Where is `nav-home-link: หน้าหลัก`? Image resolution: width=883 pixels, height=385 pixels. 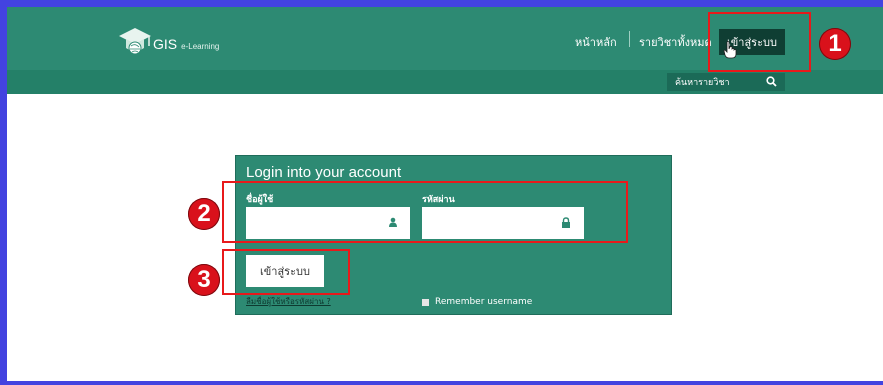
nav-home-link: หน้าหลัก is located at coordinates (596, 43).